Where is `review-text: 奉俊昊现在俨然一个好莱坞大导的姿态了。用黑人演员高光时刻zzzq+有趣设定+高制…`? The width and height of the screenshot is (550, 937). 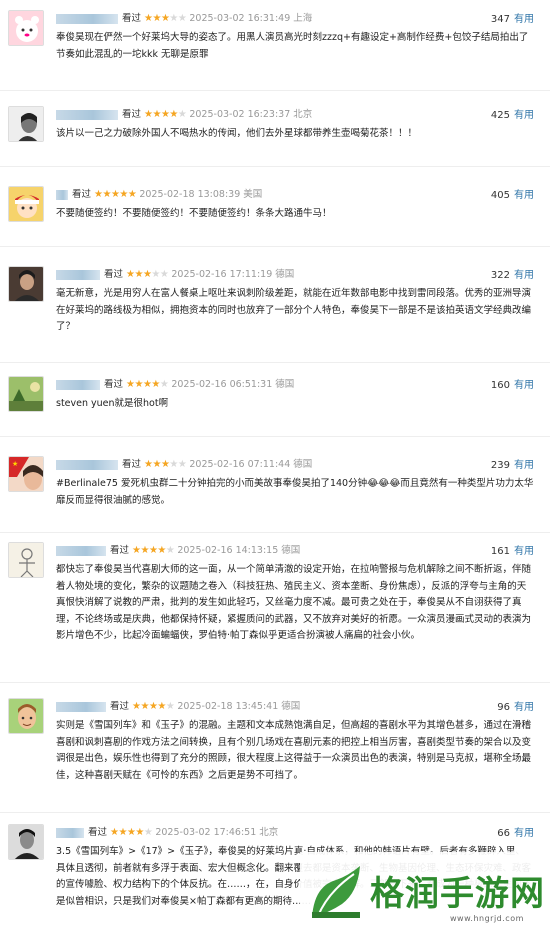 review-text: 奉俊昊现在俨然一个好莱坞大导的姿态了。用黑人演员高光时刻zzzq+有趣设定+高制… is located at coordinates (292, 46).